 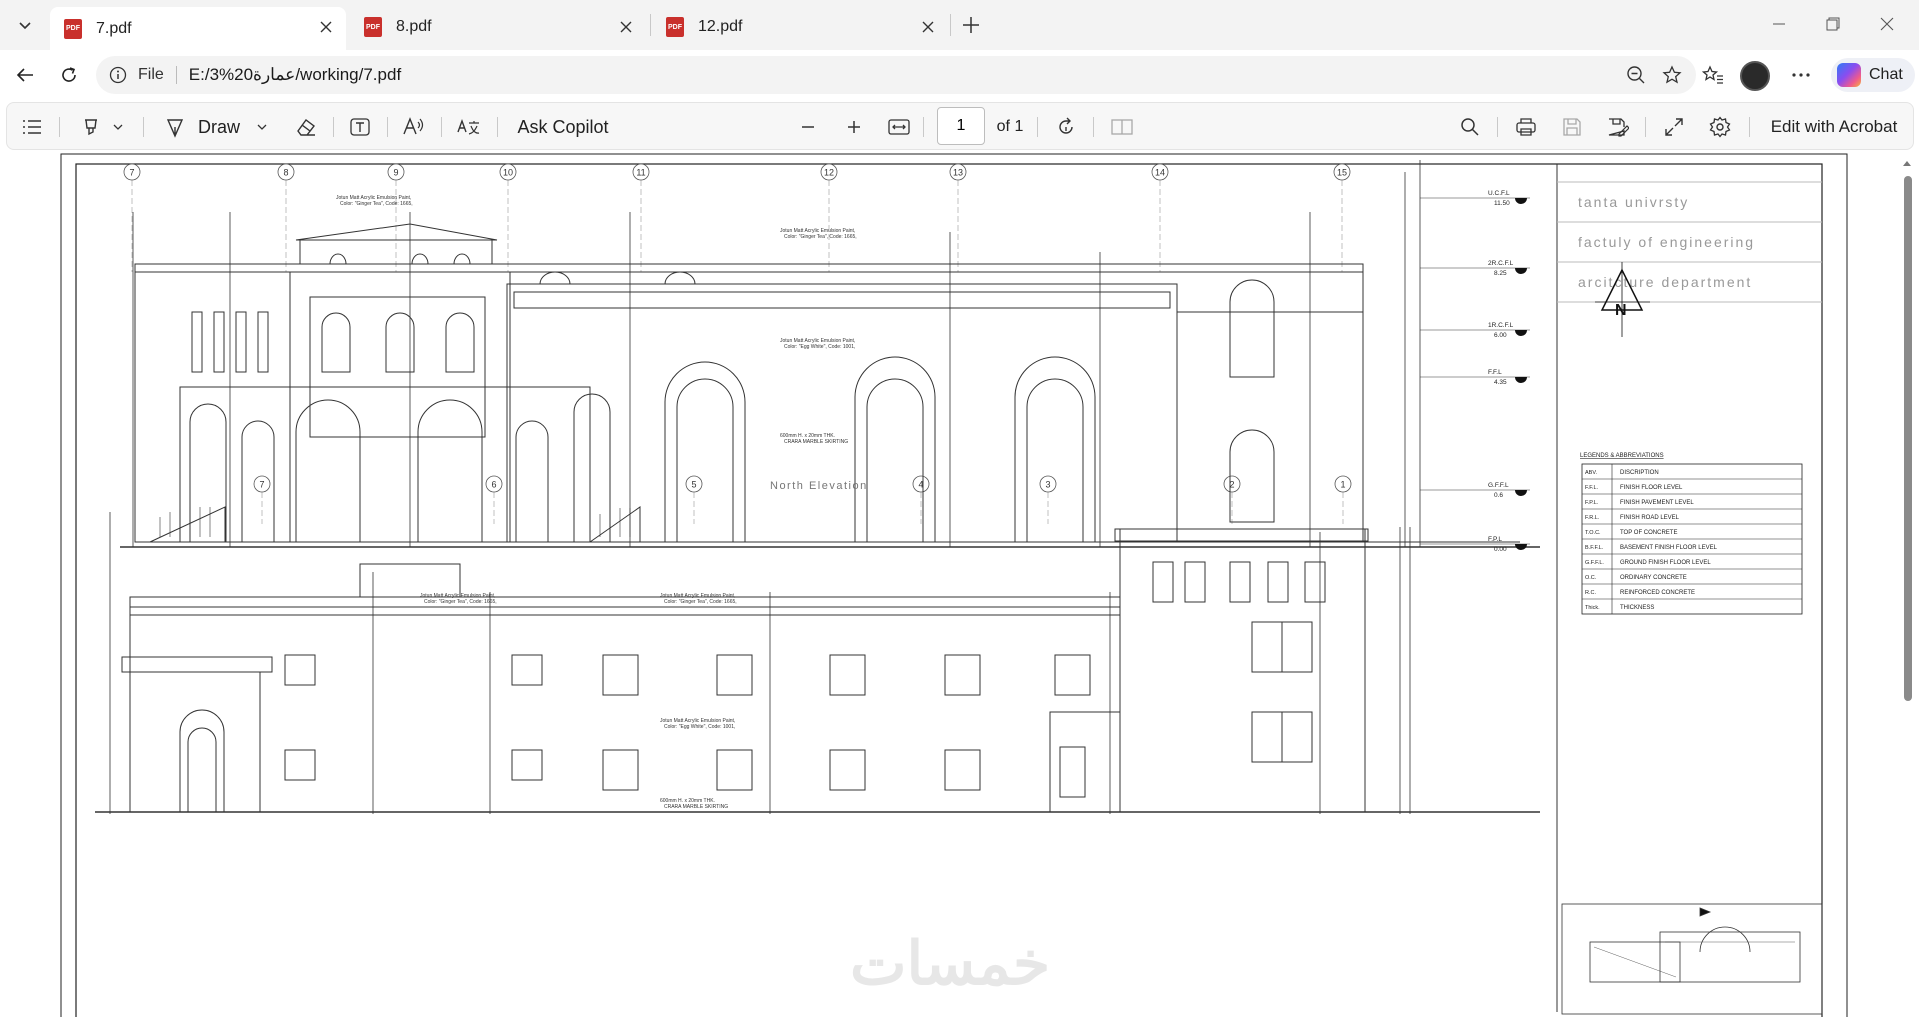 I want to click on page-number-input, so click(x=961, y=126).